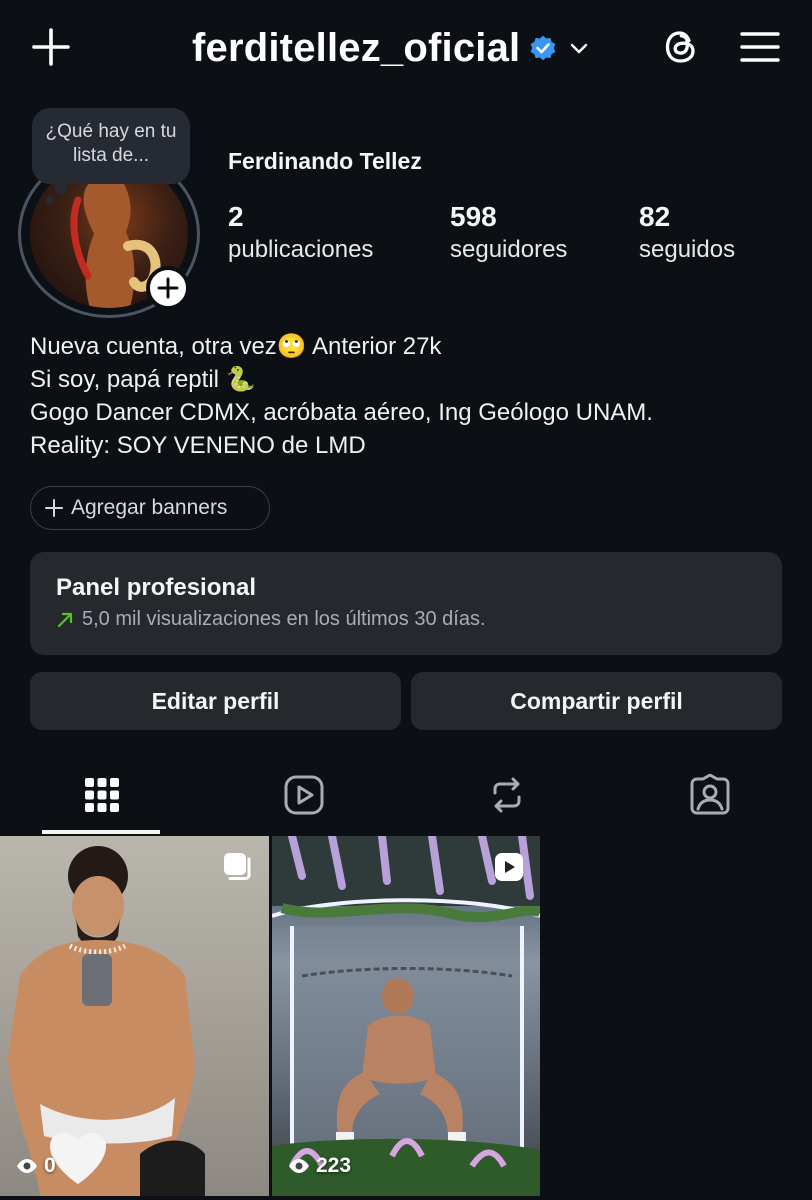 The height and width of the screenshot is (1200, 812). I want to click on stat-posts: 2 publicaciones, so click(300, 233).